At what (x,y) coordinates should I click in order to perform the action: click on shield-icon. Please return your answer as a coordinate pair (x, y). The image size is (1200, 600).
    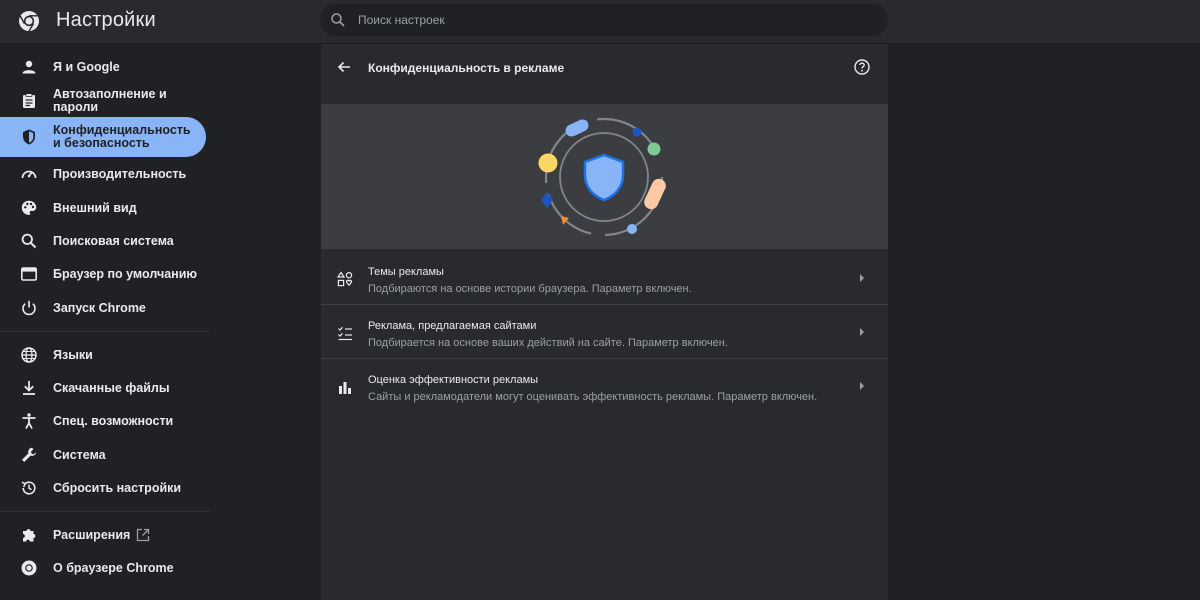
    Looking at the image, I should click on (29, 137).